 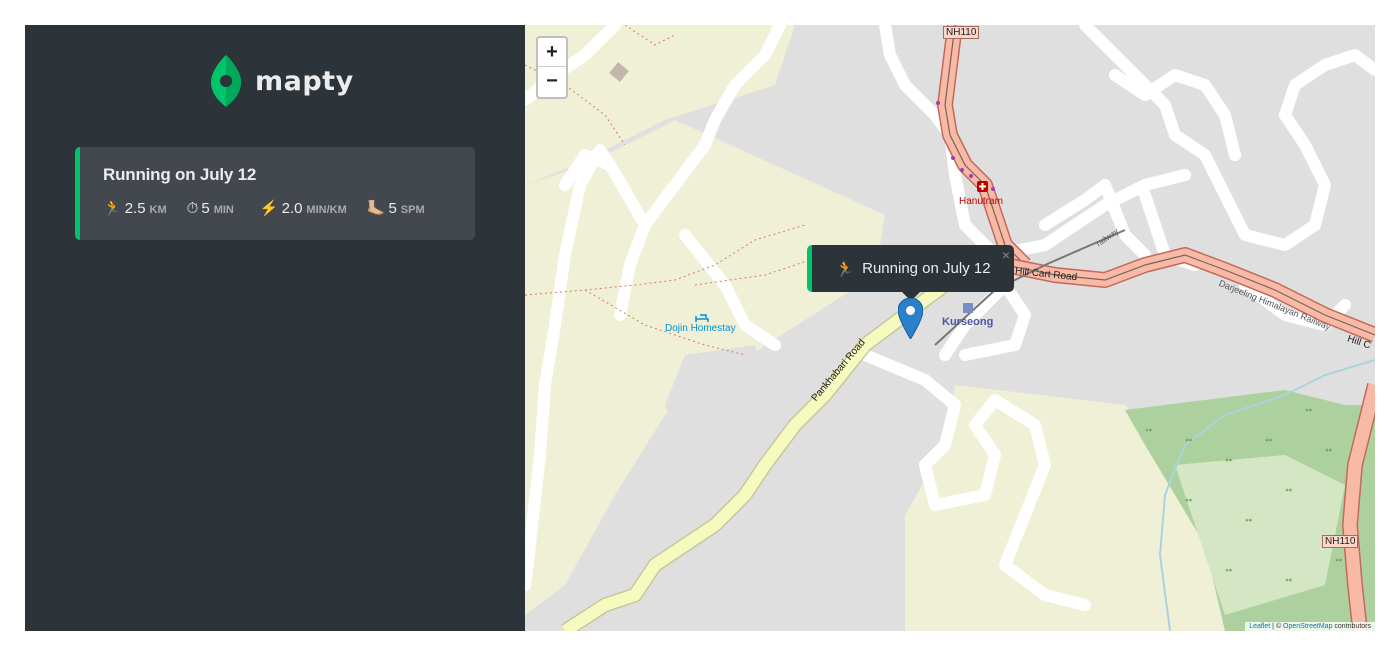 I want to click on popup-text: Running on July 12, so click(x=926, y=268).